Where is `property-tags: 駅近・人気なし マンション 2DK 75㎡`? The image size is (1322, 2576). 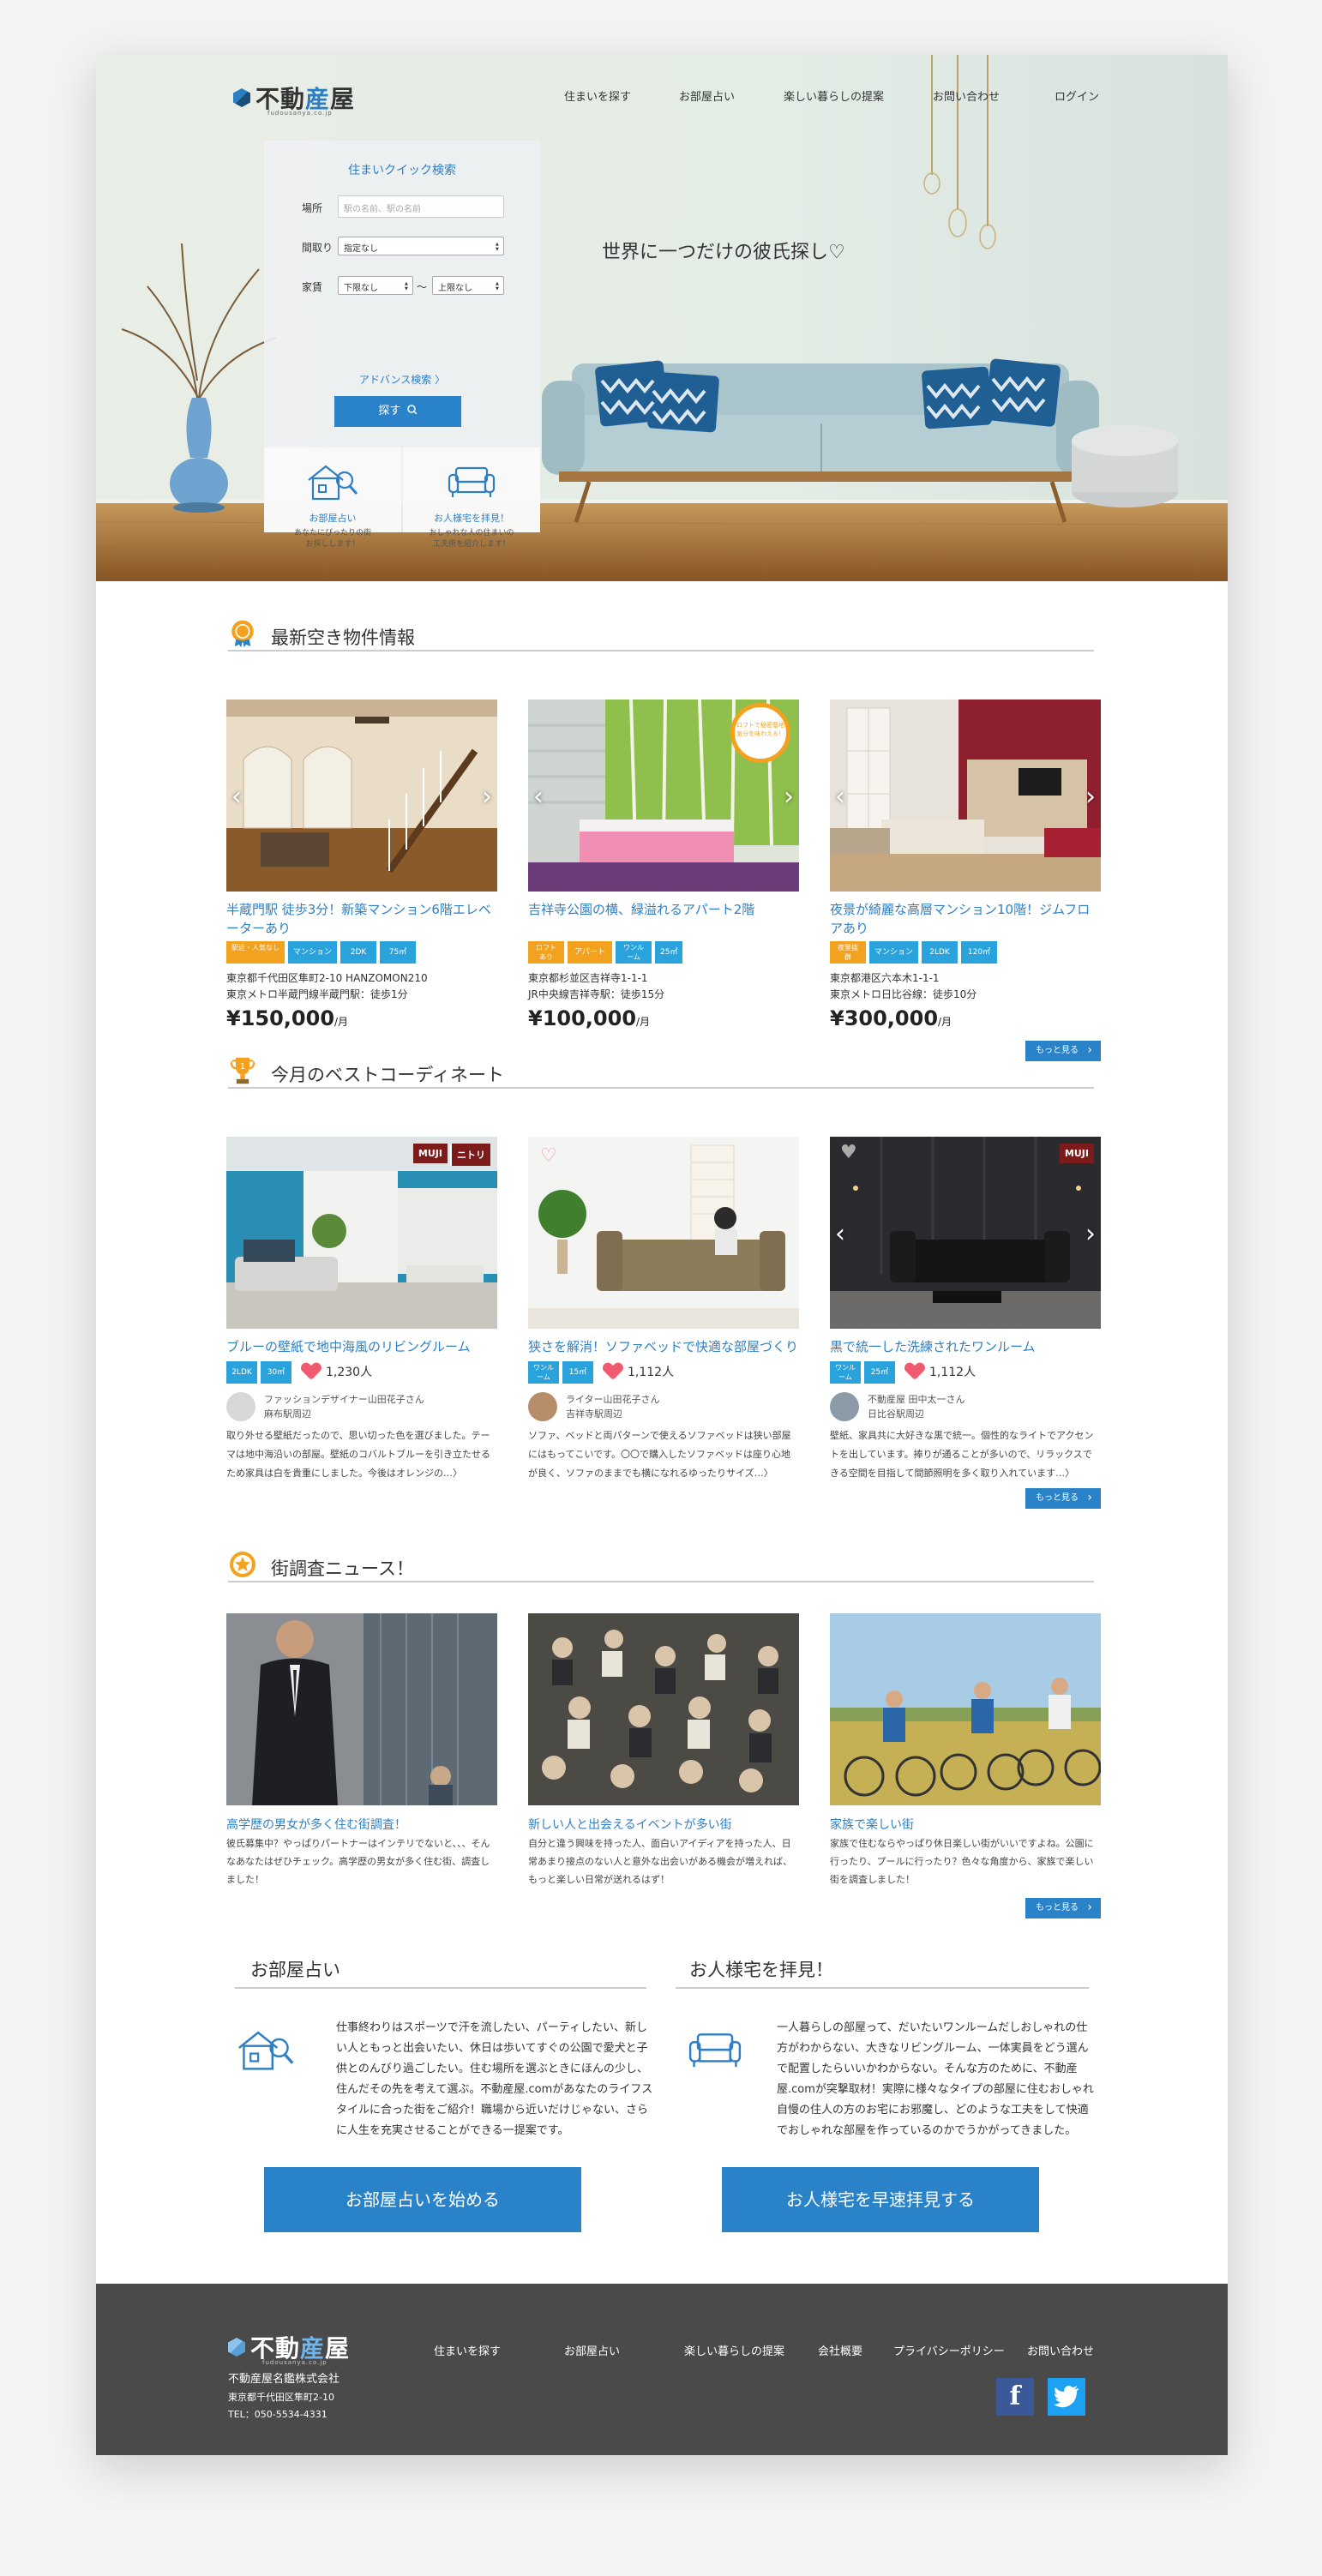
property-tags: 駅近・人気なし マンション 2DK 75㎡ is located at coordinates (321, 952).